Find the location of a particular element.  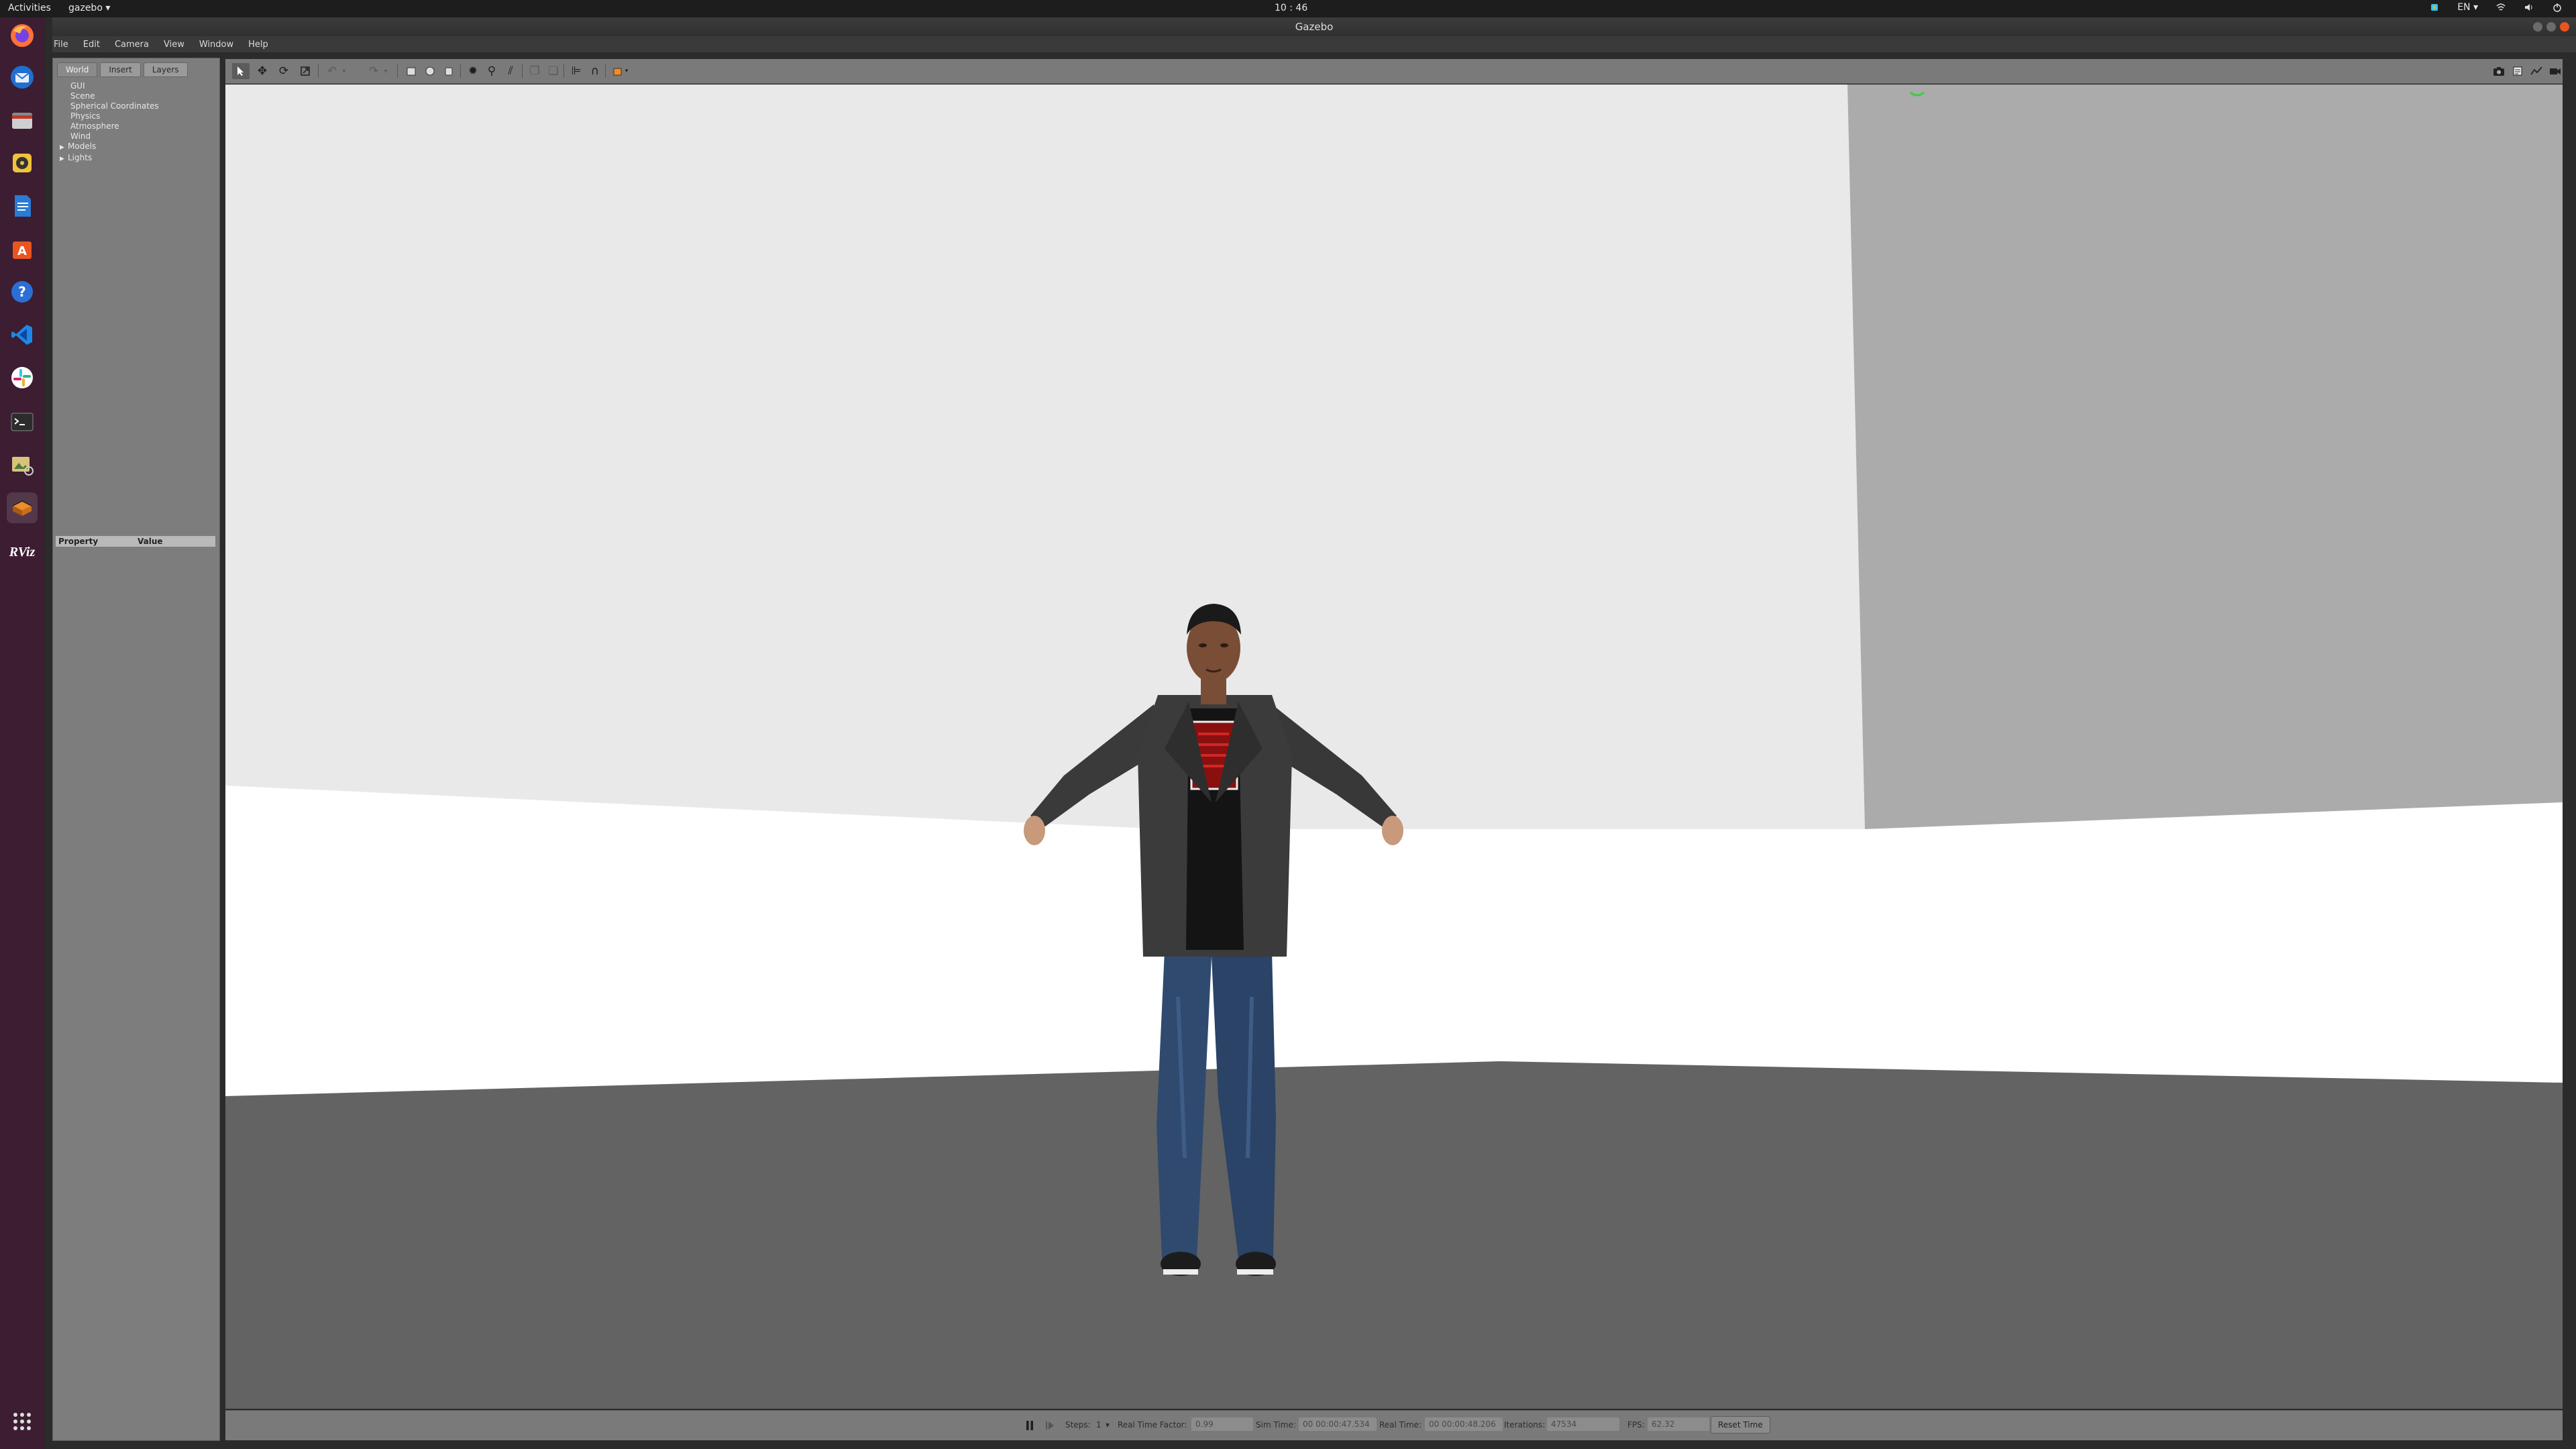

power-icon is located at coordinates (2557, 7).